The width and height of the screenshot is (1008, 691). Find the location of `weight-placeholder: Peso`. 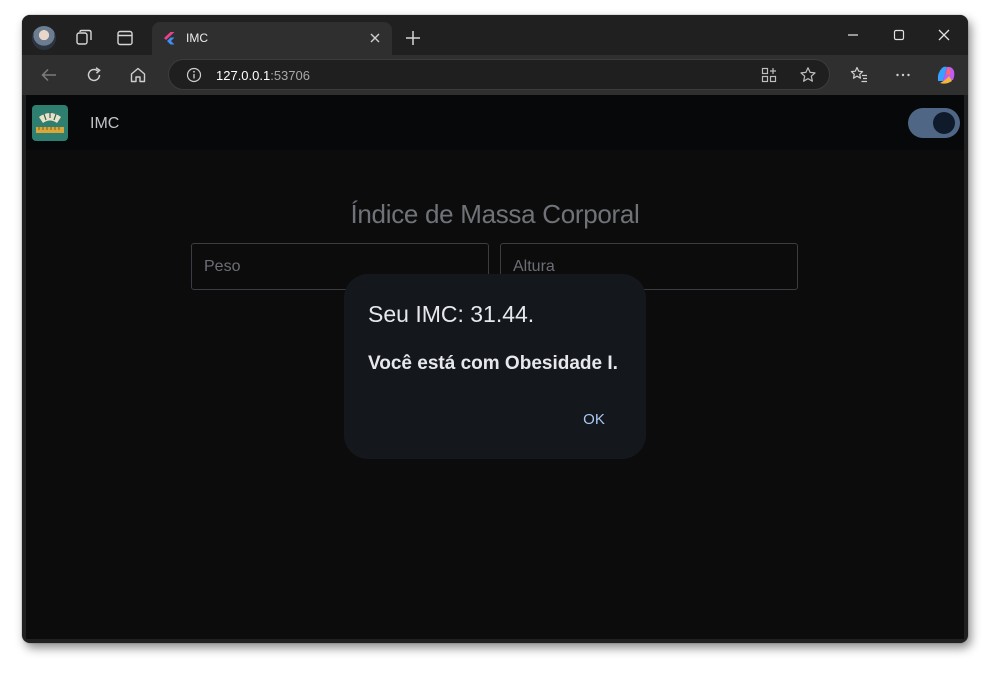

weight-placeholder: Peso is located at coordinates (222, 266).